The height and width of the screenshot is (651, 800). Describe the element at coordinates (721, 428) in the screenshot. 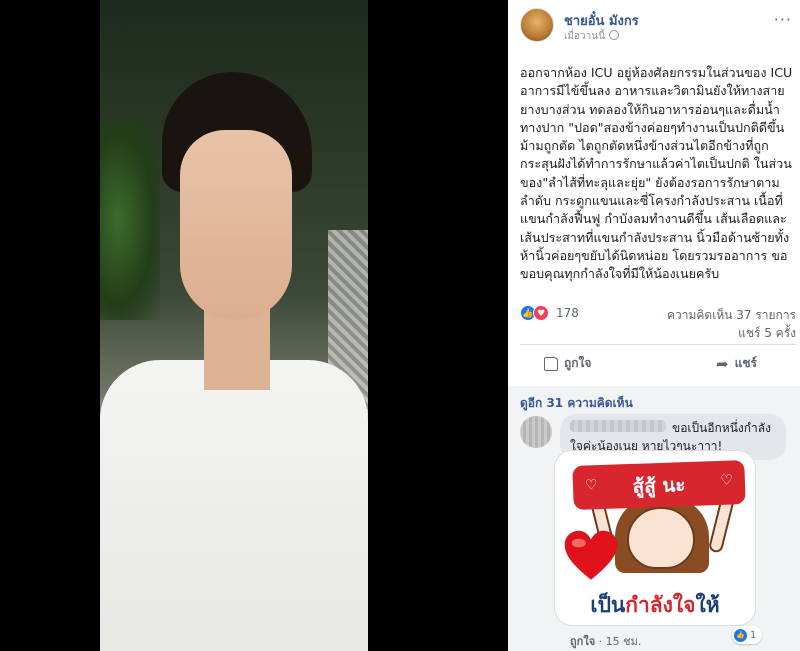

I see `comment-text-line1: ขอเป็นอีกหนึ่งกำลัง` at that location.